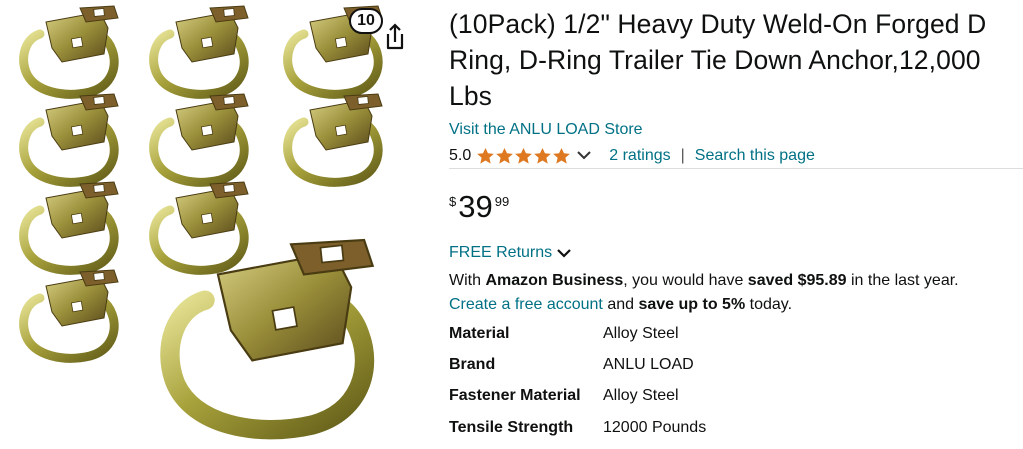 The image size is (1023, 449). I want to click on spec-row: Fastener Material Alloy Steel, so click(699, 402).